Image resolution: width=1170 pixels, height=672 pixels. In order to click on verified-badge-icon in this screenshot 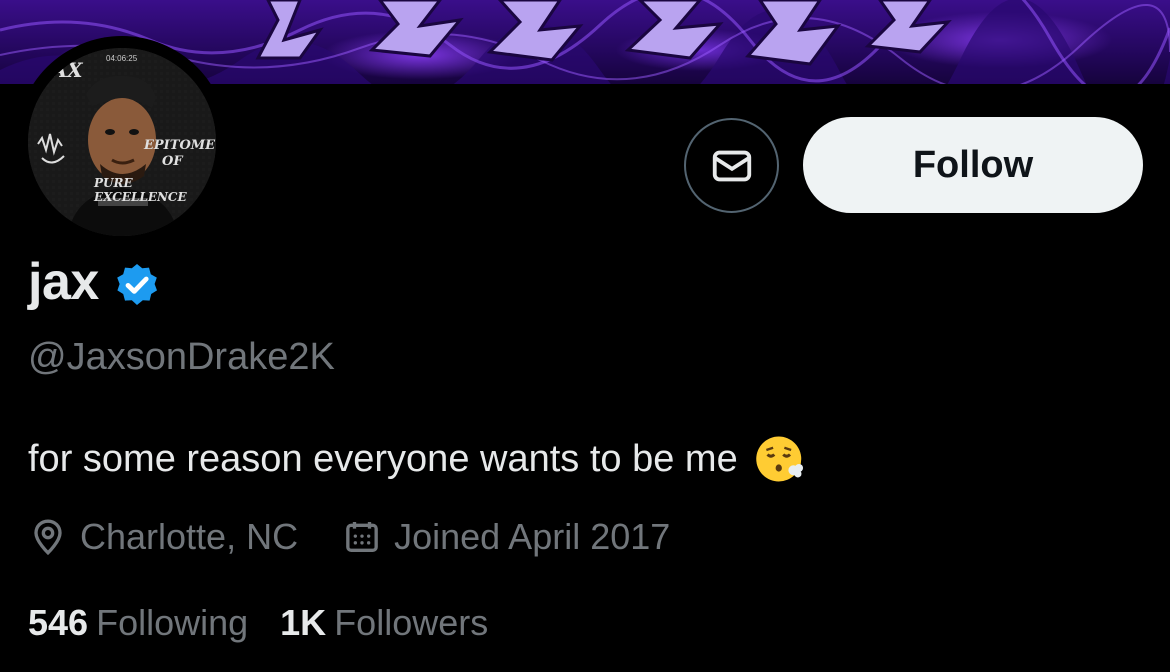, I will do `click(137, 285)`.